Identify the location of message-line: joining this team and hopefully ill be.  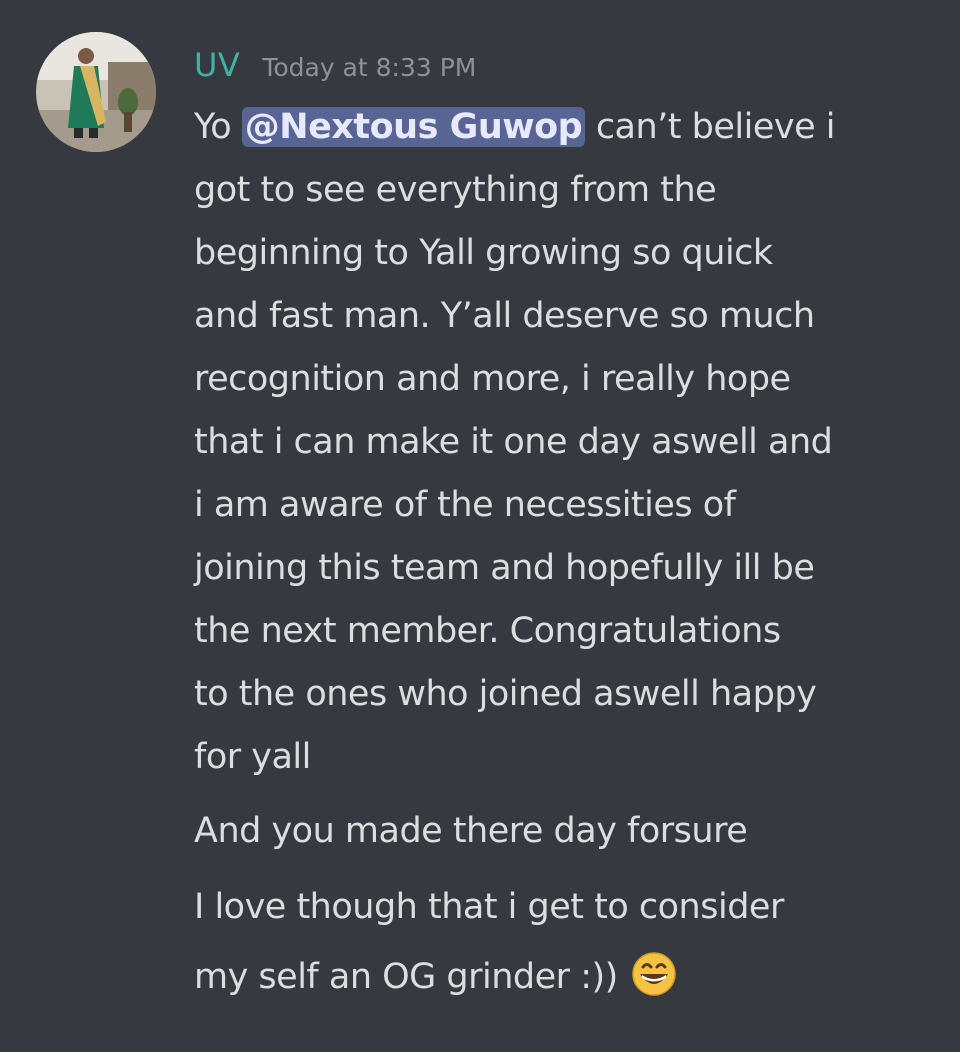
(504, 568).